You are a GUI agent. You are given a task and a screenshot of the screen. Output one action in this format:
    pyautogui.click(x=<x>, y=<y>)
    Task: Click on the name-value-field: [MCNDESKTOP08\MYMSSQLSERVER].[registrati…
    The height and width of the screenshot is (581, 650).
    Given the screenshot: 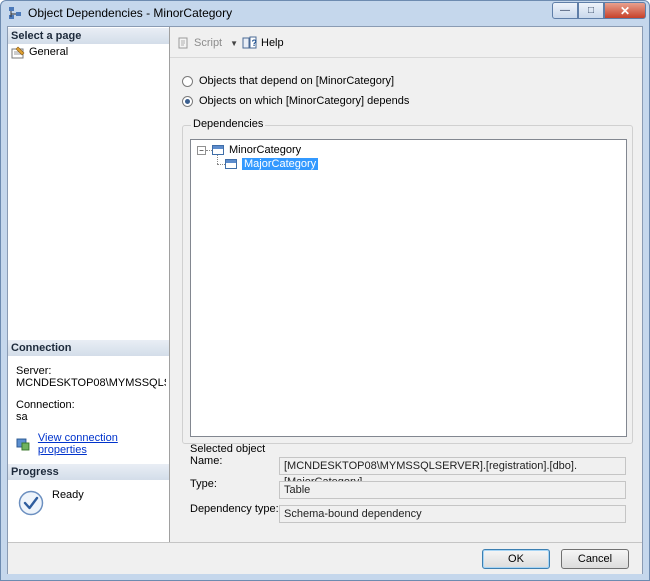 What is the action you would take?
    pyautogui.click(x=452, y=472)
    